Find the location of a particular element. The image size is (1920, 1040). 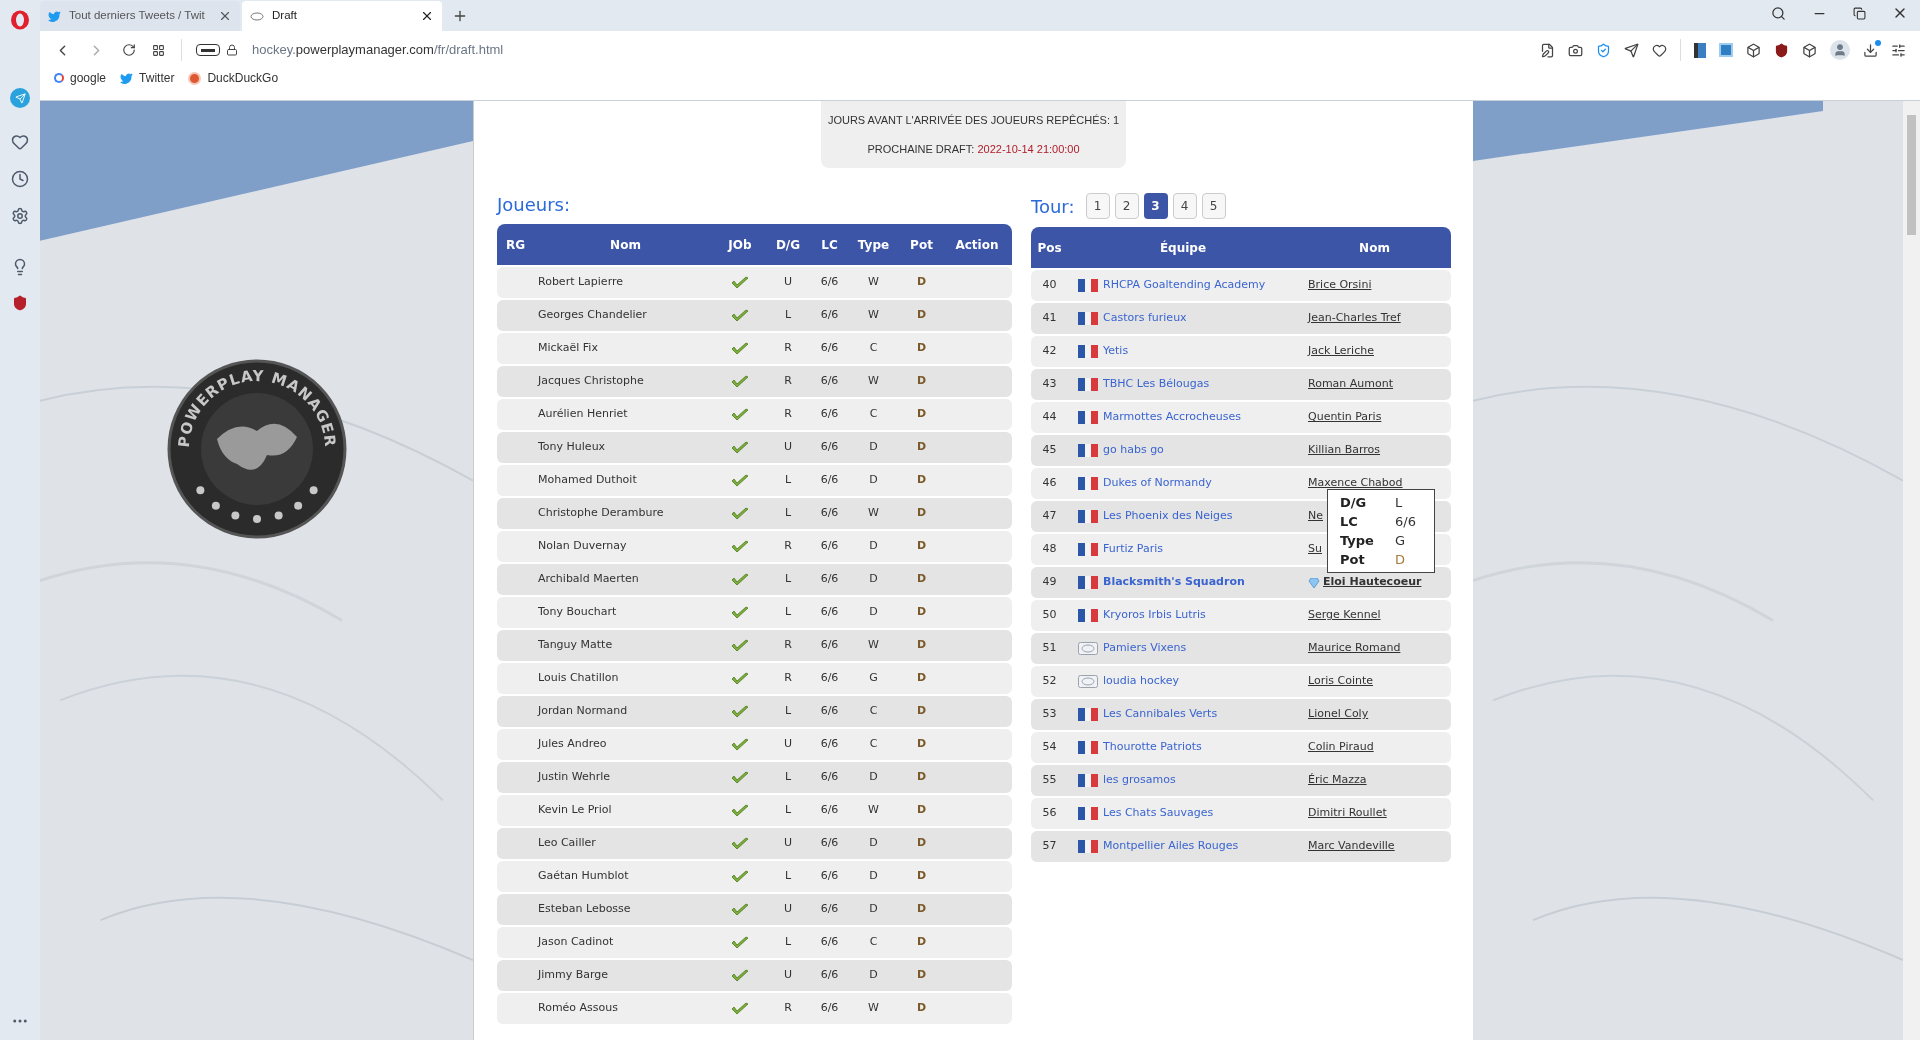

team-link: RHCPA Goaltending Academy is located at coordinates (1184, 285).